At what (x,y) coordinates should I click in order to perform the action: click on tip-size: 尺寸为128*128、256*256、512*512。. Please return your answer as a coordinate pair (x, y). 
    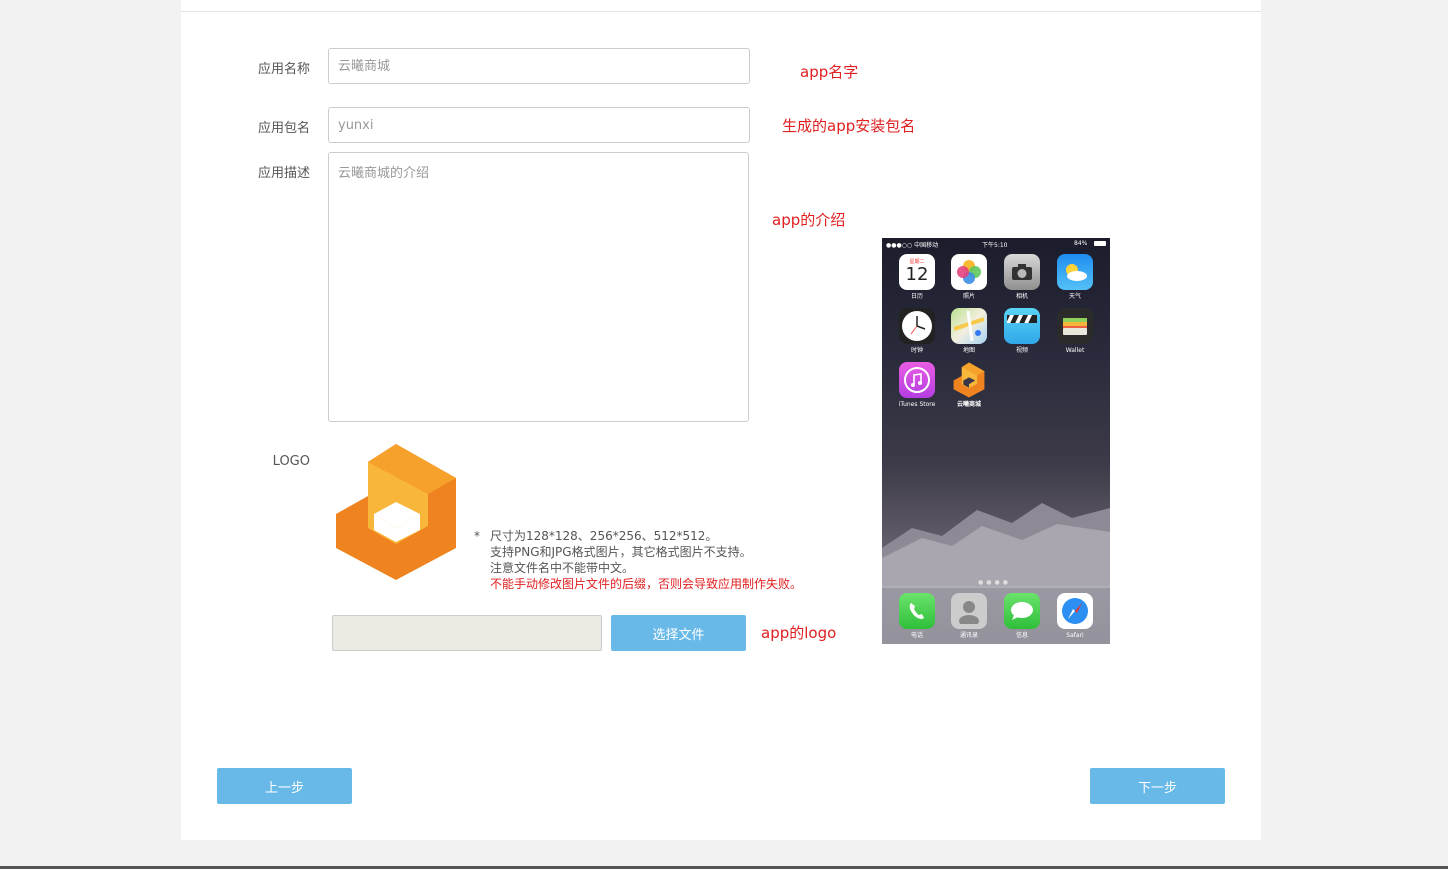
    Looking at the image, I should click on (604, 536).